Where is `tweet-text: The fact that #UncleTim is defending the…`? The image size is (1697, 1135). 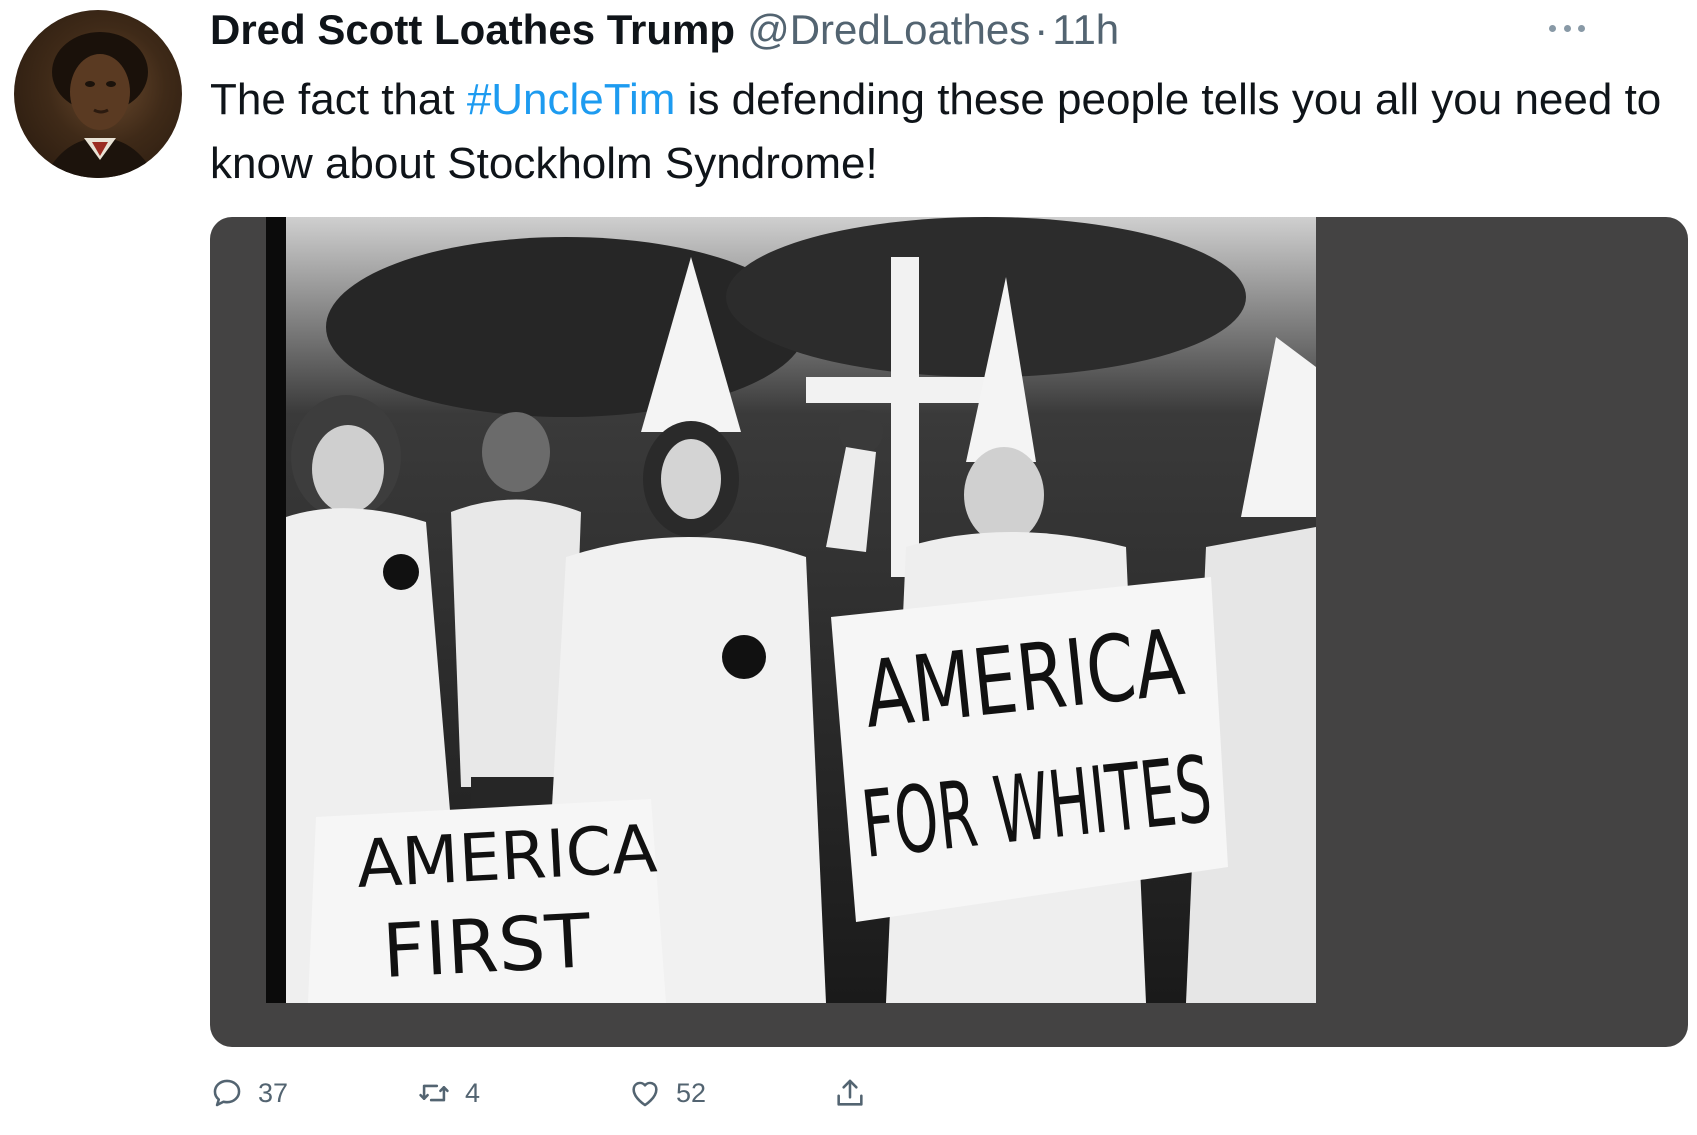
tweet-text: The fact that #UncleTim is defending the… is located at coordinates (950, 132).